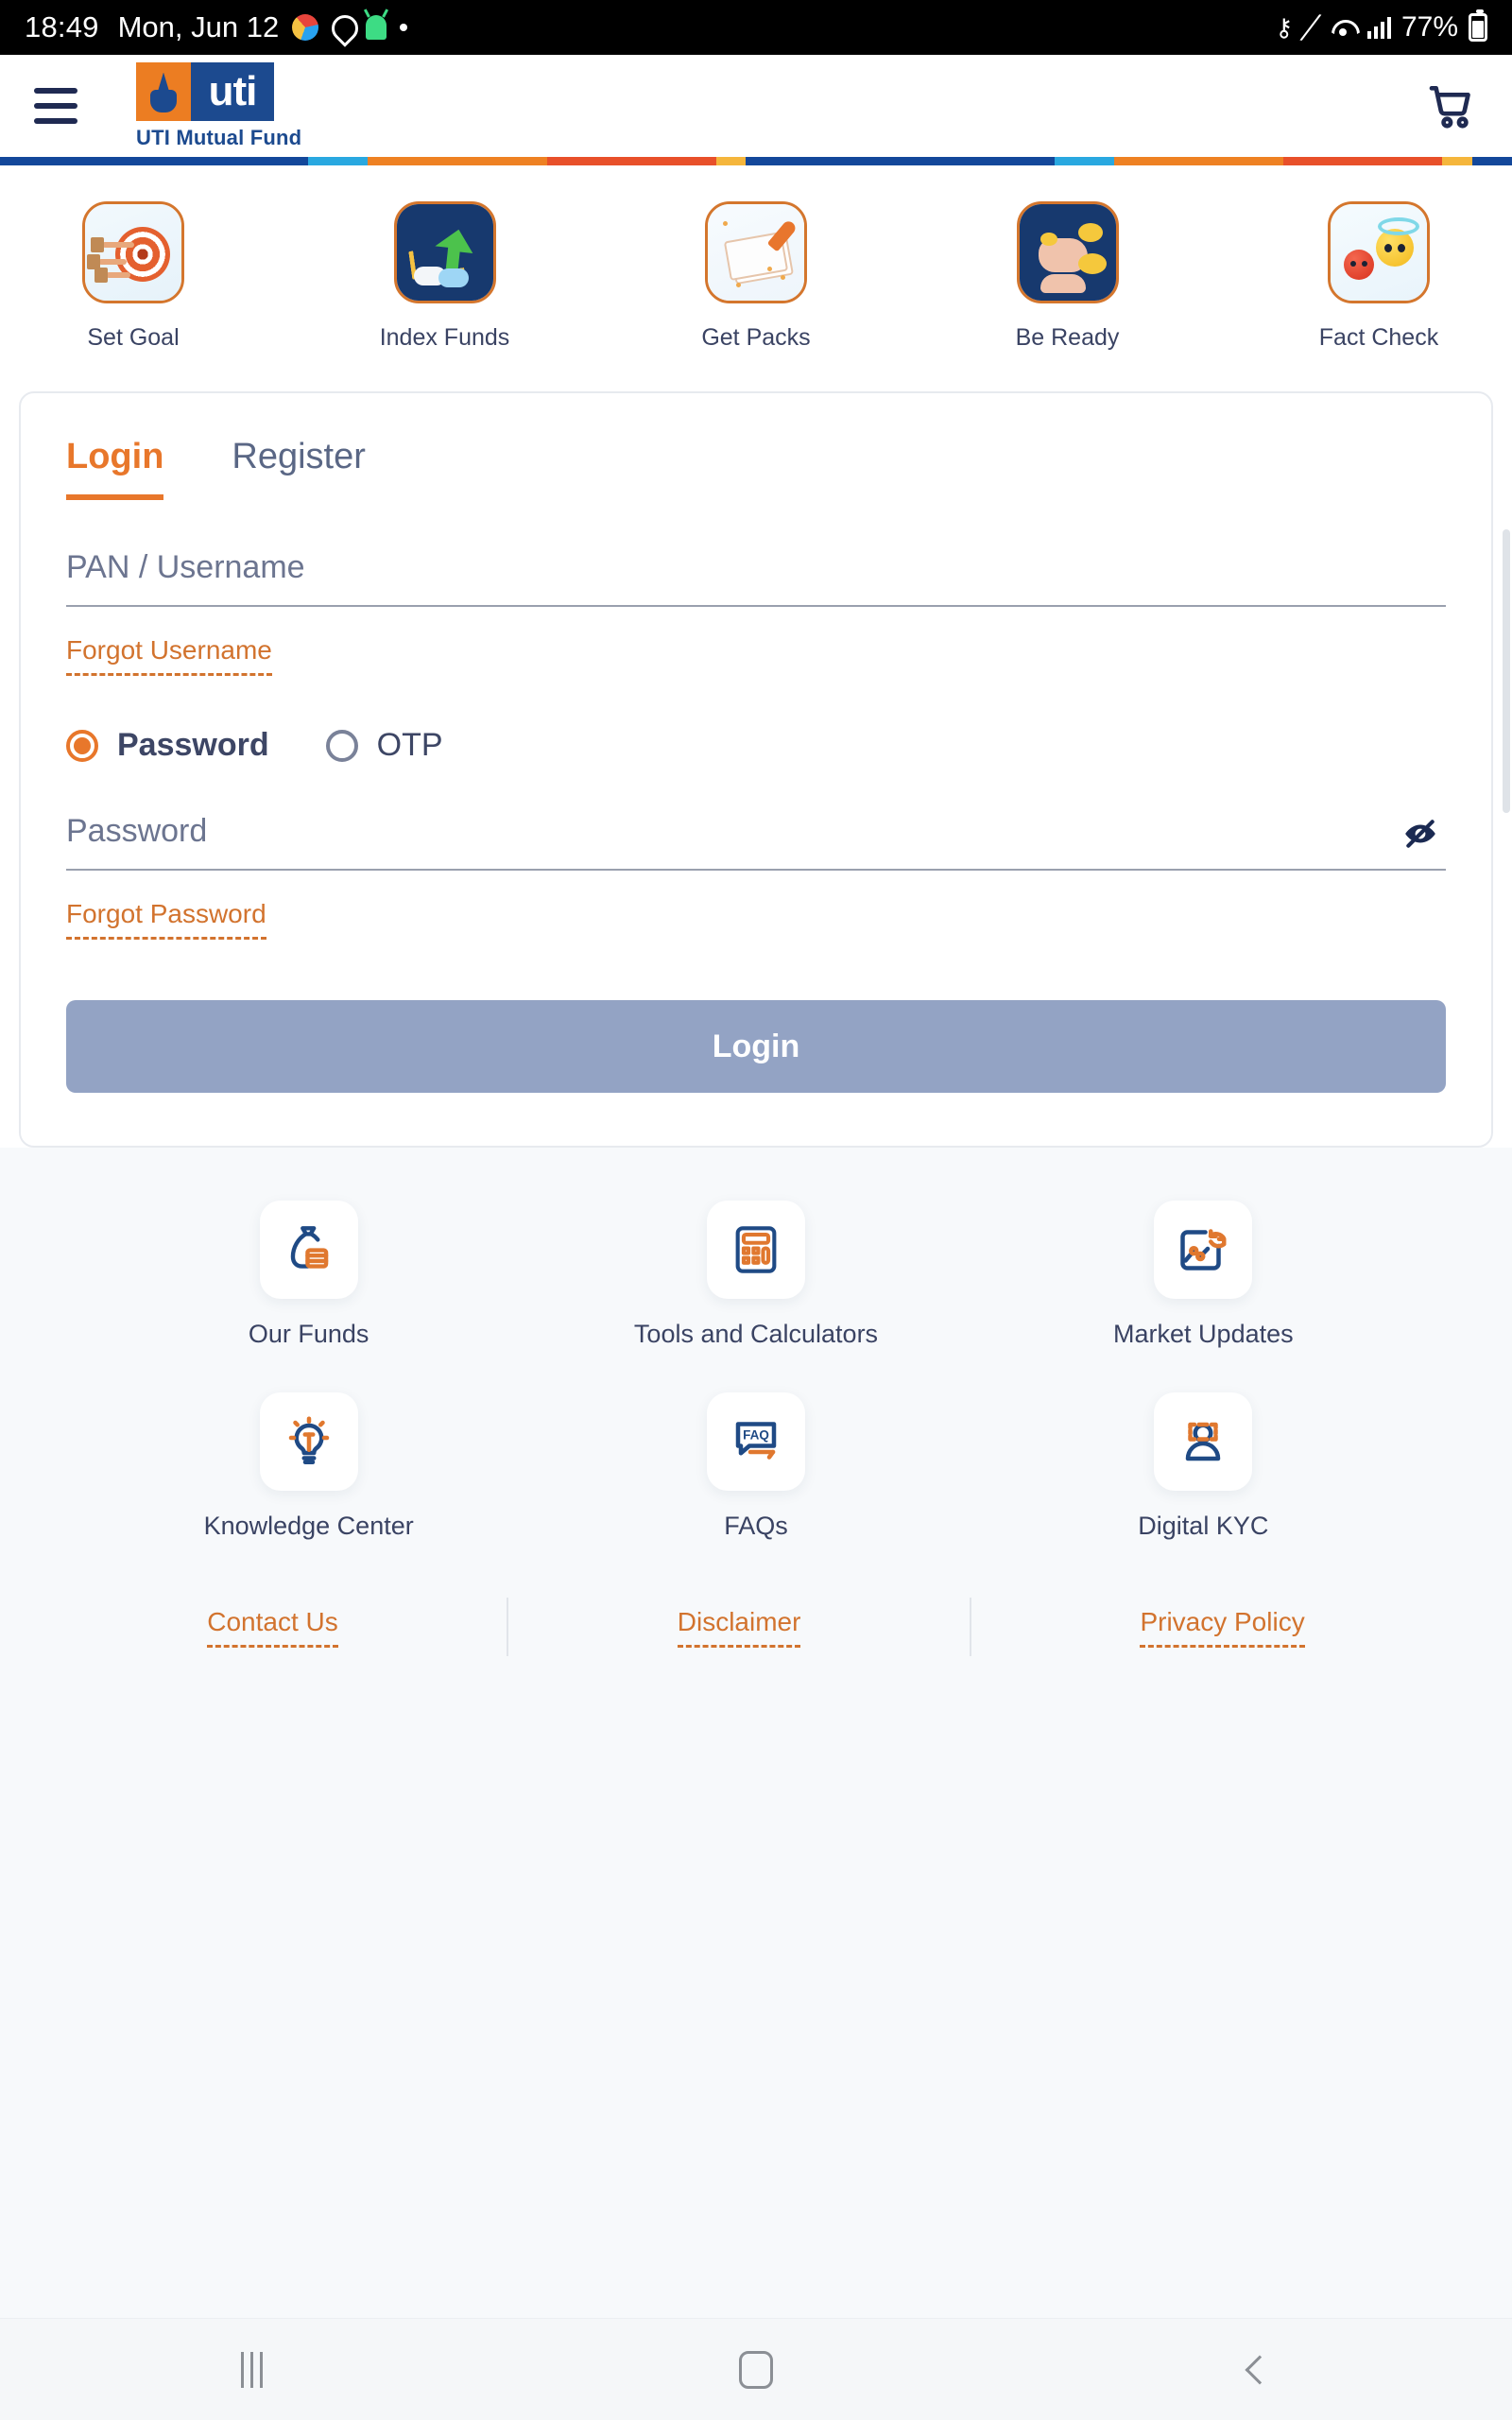 Image resolution: width=1512 pixels, height=2420 pixels. Describe the element at coordinates (163, 91) in the screenshot. I see `kalash-icon` at that location.